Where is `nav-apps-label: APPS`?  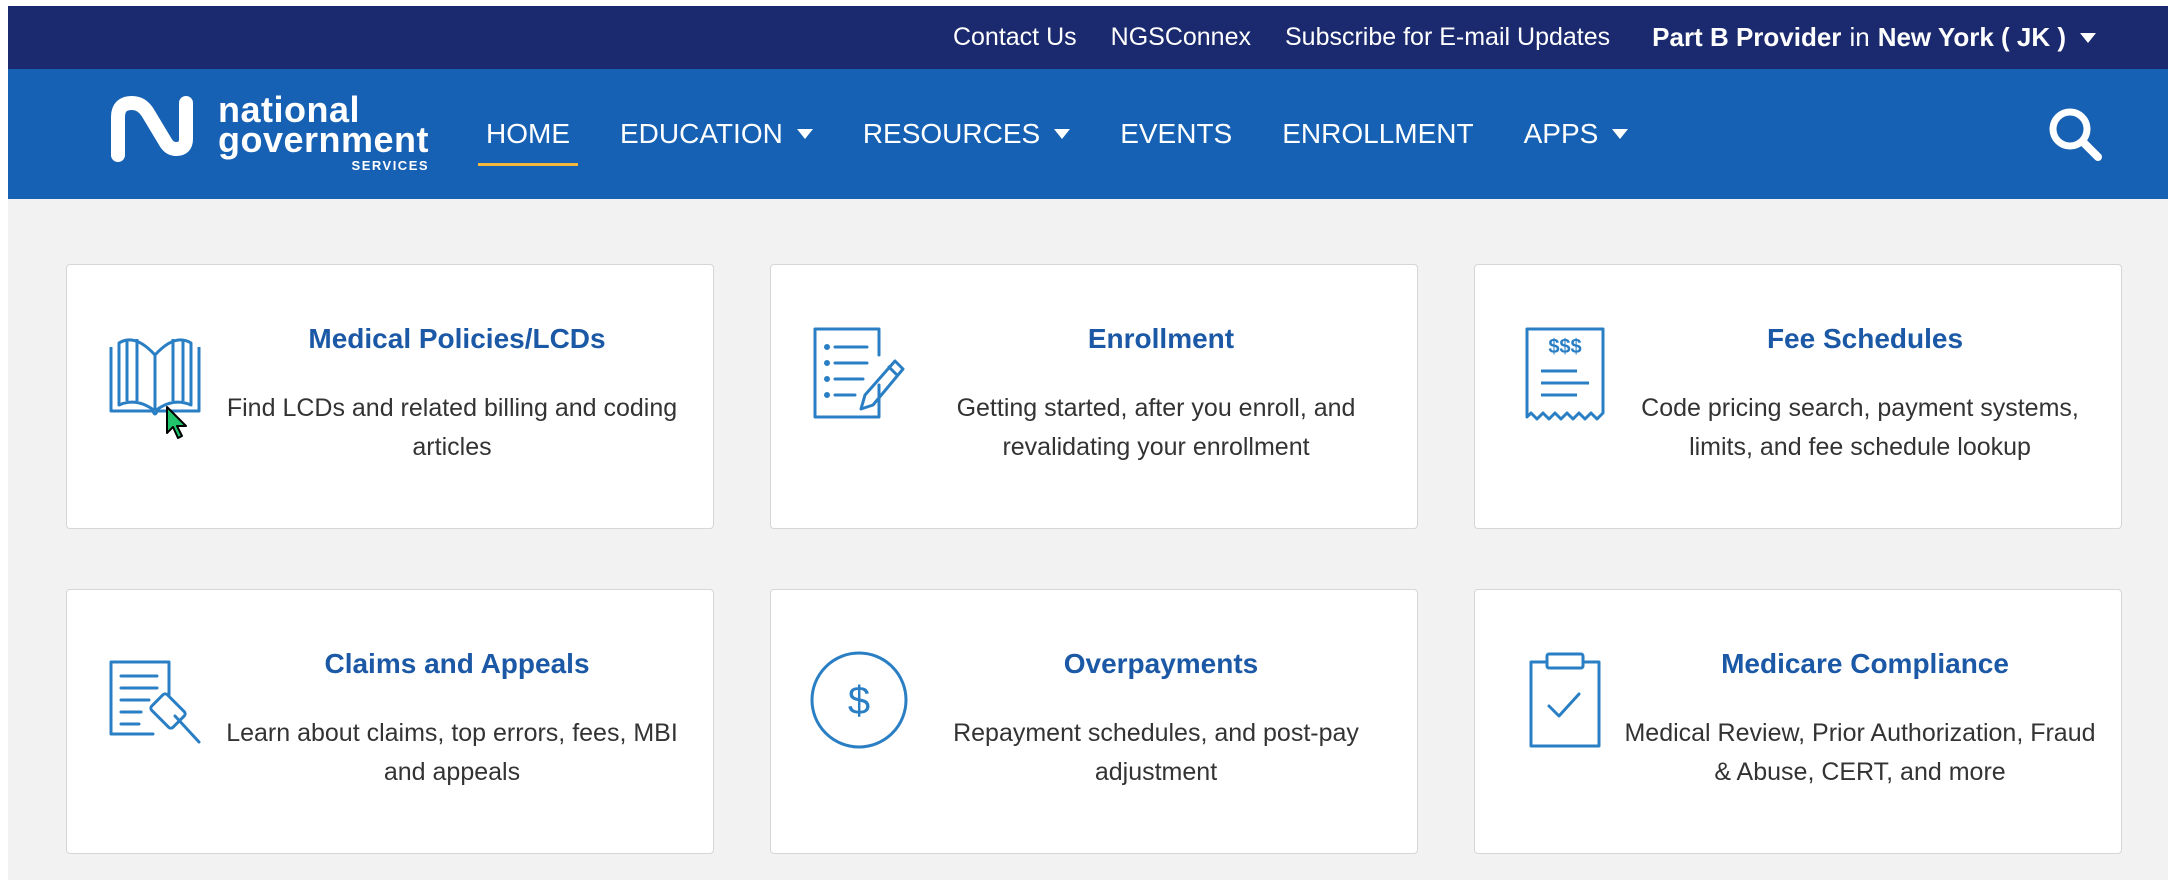
nav-apps-label: APPS is located at coordinates (1561, 133).